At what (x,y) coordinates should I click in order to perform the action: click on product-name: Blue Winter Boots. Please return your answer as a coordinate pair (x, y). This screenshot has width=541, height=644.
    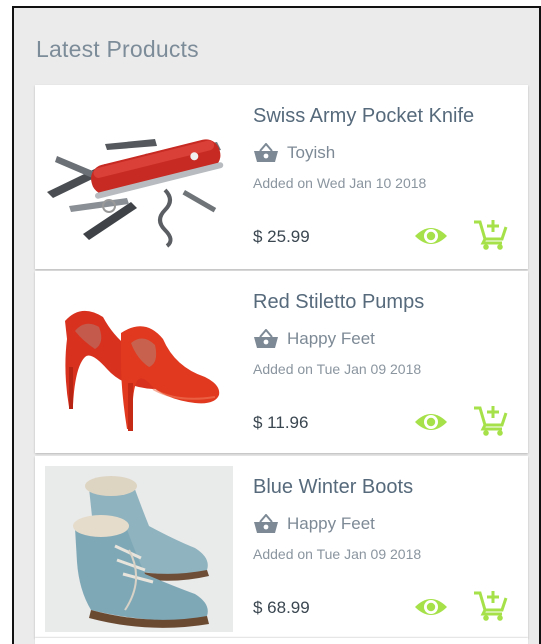
    Looking at the image, I should click on (333, 487).